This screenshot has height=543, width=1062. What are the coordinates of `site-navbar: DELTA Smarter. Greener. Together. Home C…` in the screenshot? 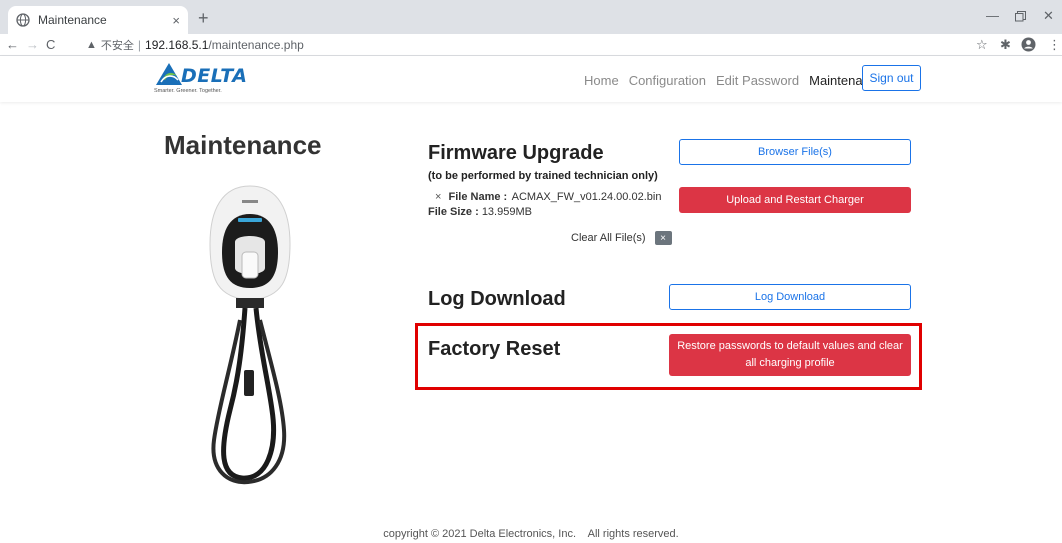 It's located at (531, 79).